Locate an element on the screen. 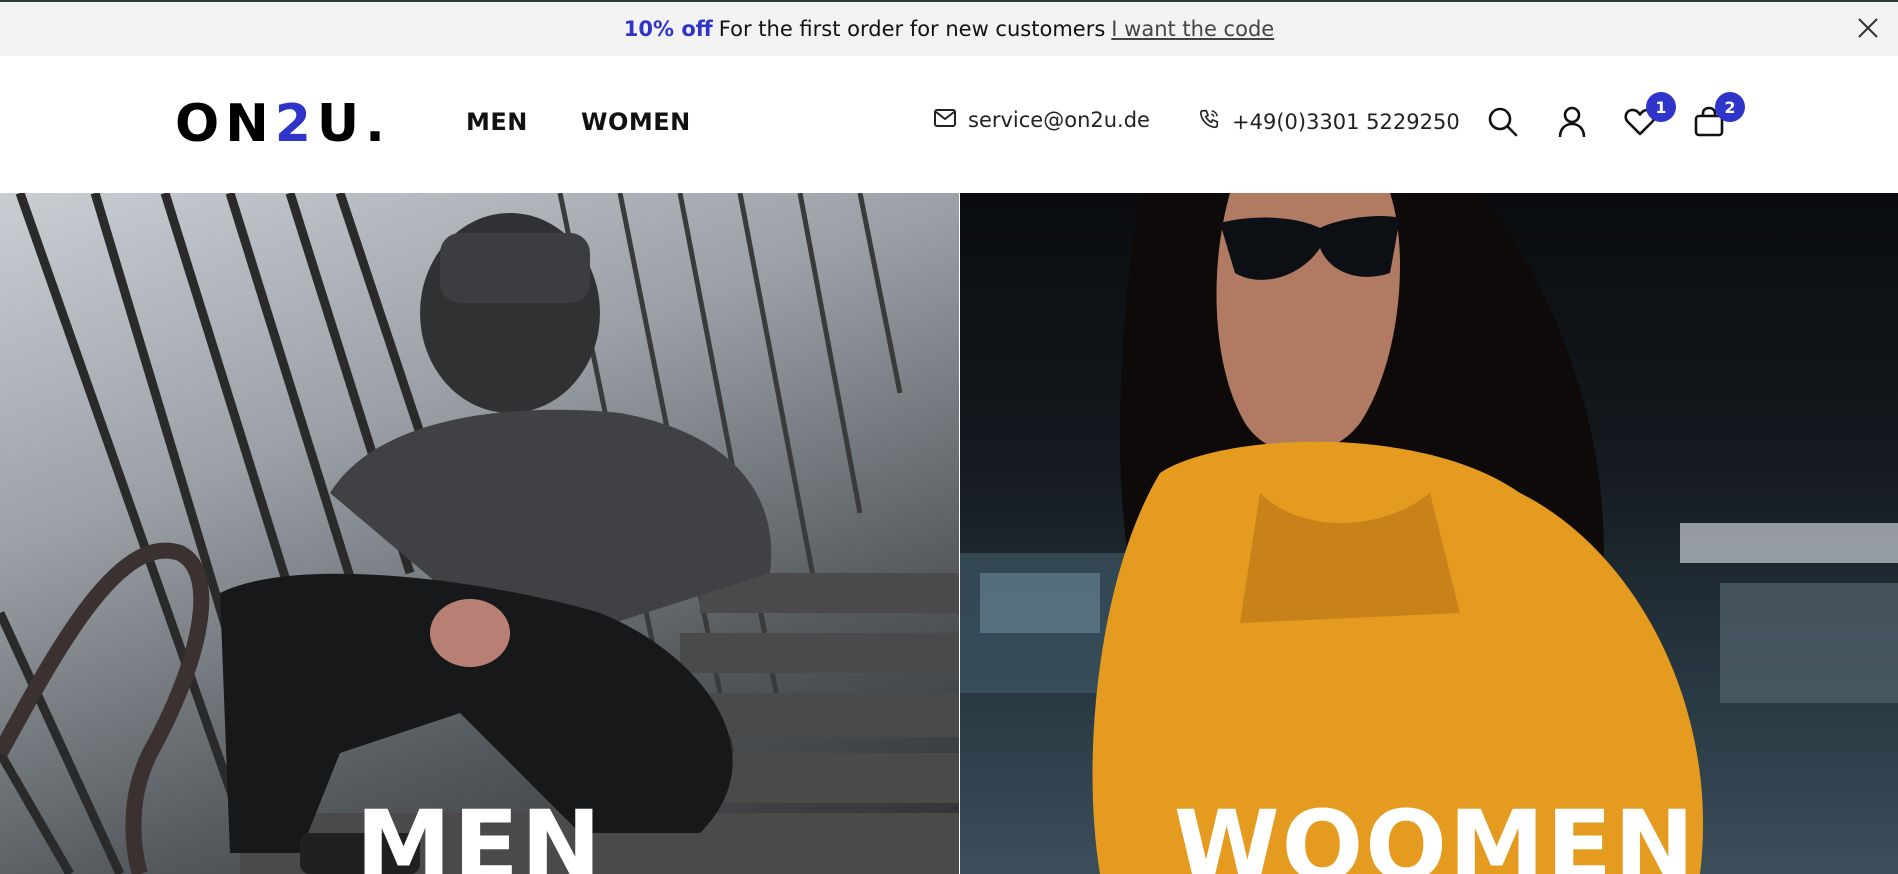 The image size is (1898, 874). bag-icon: 2 is located at coordinates (1717, 117).